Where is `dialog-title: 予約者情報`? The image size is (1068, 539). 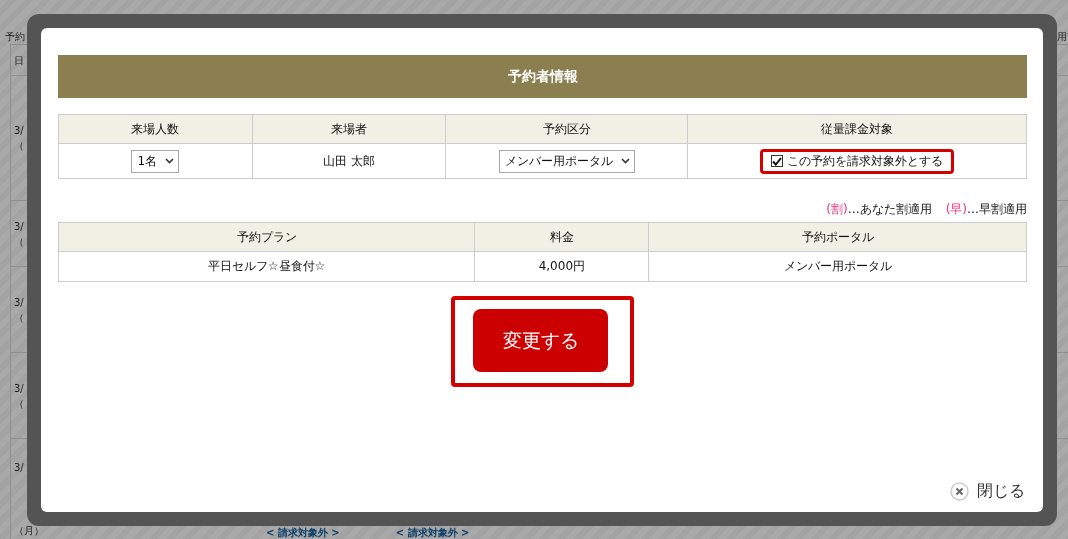 dialog-title: 予約者情報 is located at coordinates (542, 76).